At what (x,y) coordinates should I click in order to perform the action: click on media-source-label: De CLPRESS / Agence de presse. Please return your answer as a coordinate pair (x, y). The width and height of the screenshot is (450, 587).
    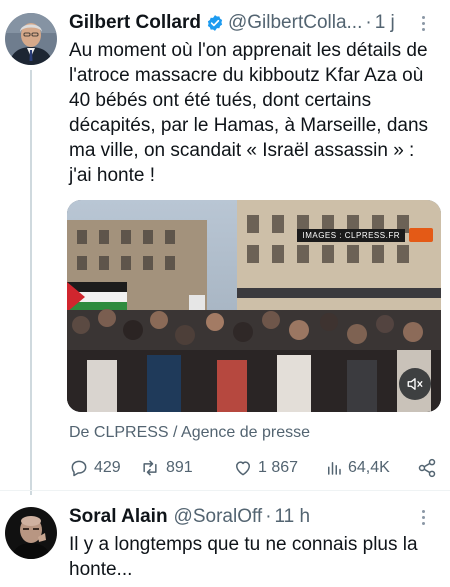
    Looking at the image, I should click on (189, 433).